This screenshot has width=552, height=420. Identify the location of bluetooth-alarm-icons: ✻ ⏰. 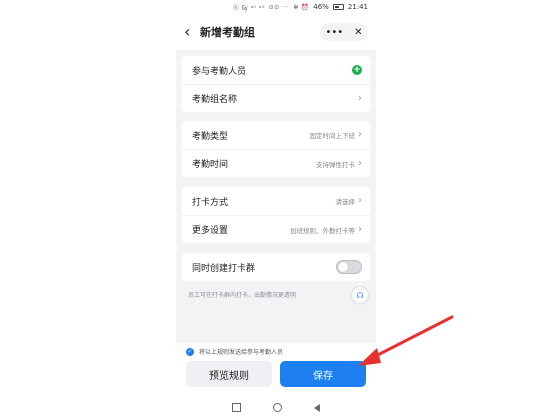
(301, 7).